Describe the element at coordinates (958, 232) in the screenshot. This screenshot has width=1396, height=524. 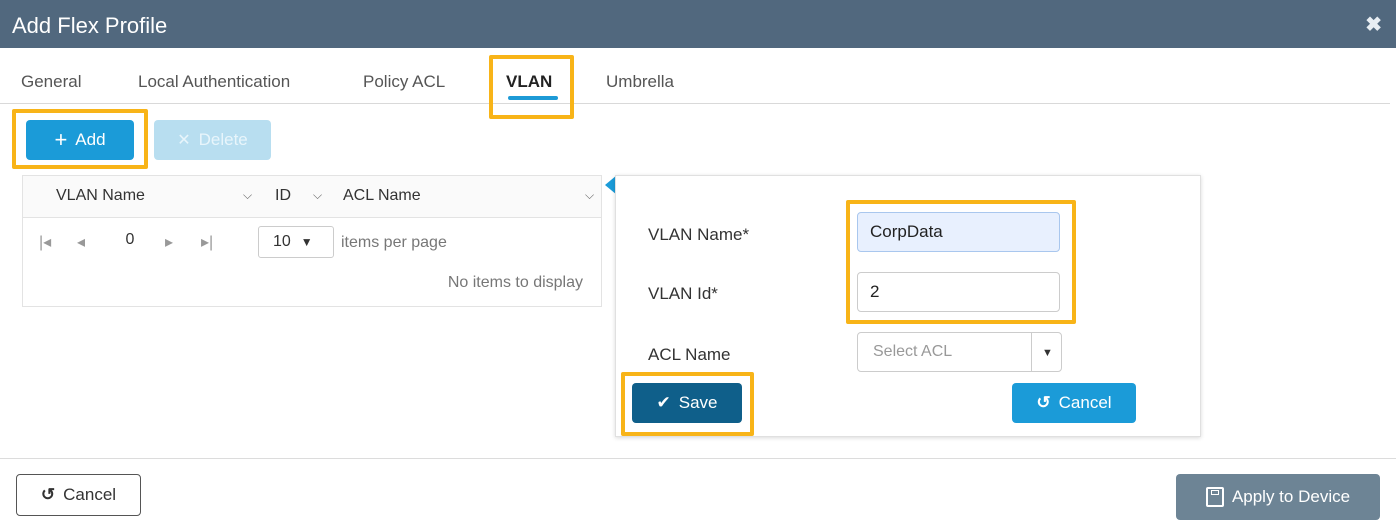
I see `vlan-name-input: CorpData` at that location.